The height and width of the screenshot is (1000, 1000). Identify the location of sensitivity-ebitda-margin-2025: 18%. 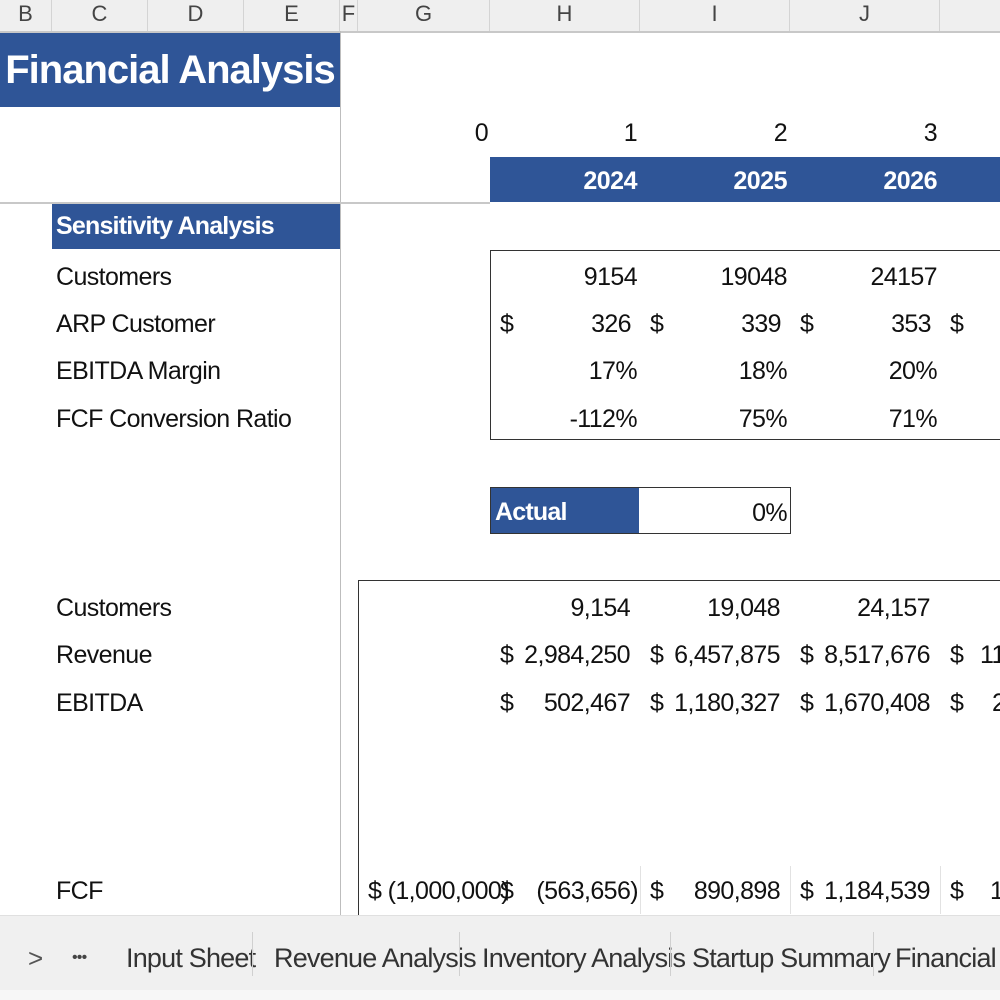
(739, 371).